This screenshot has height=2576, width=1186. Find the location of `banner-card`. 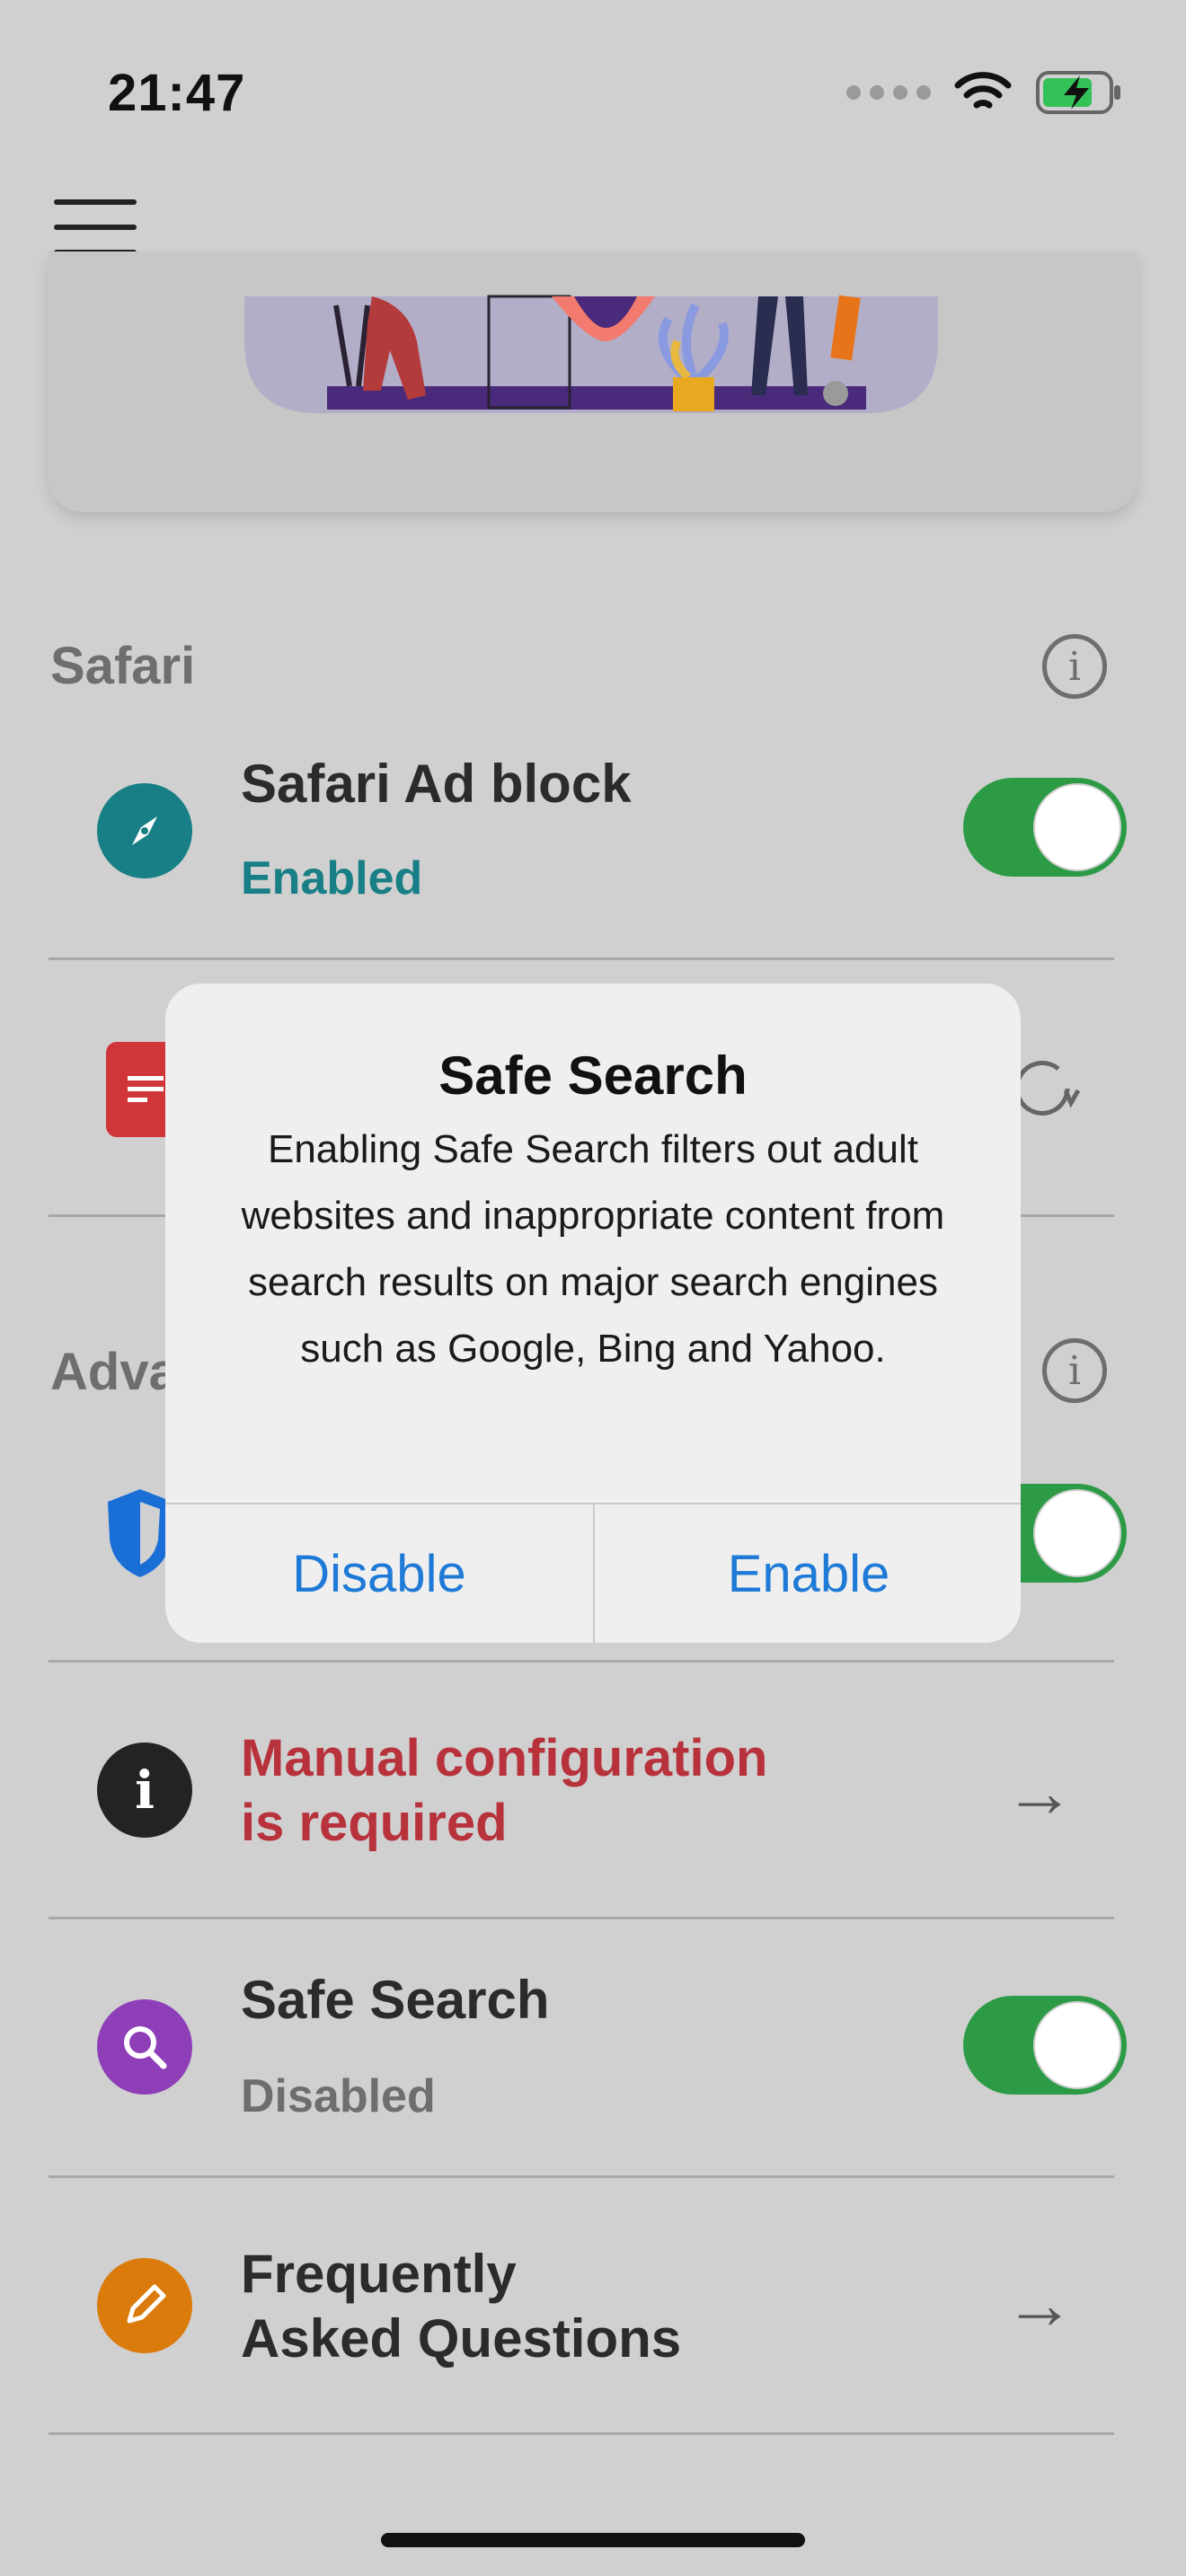

banner-card is located at coordinates (593, 381).